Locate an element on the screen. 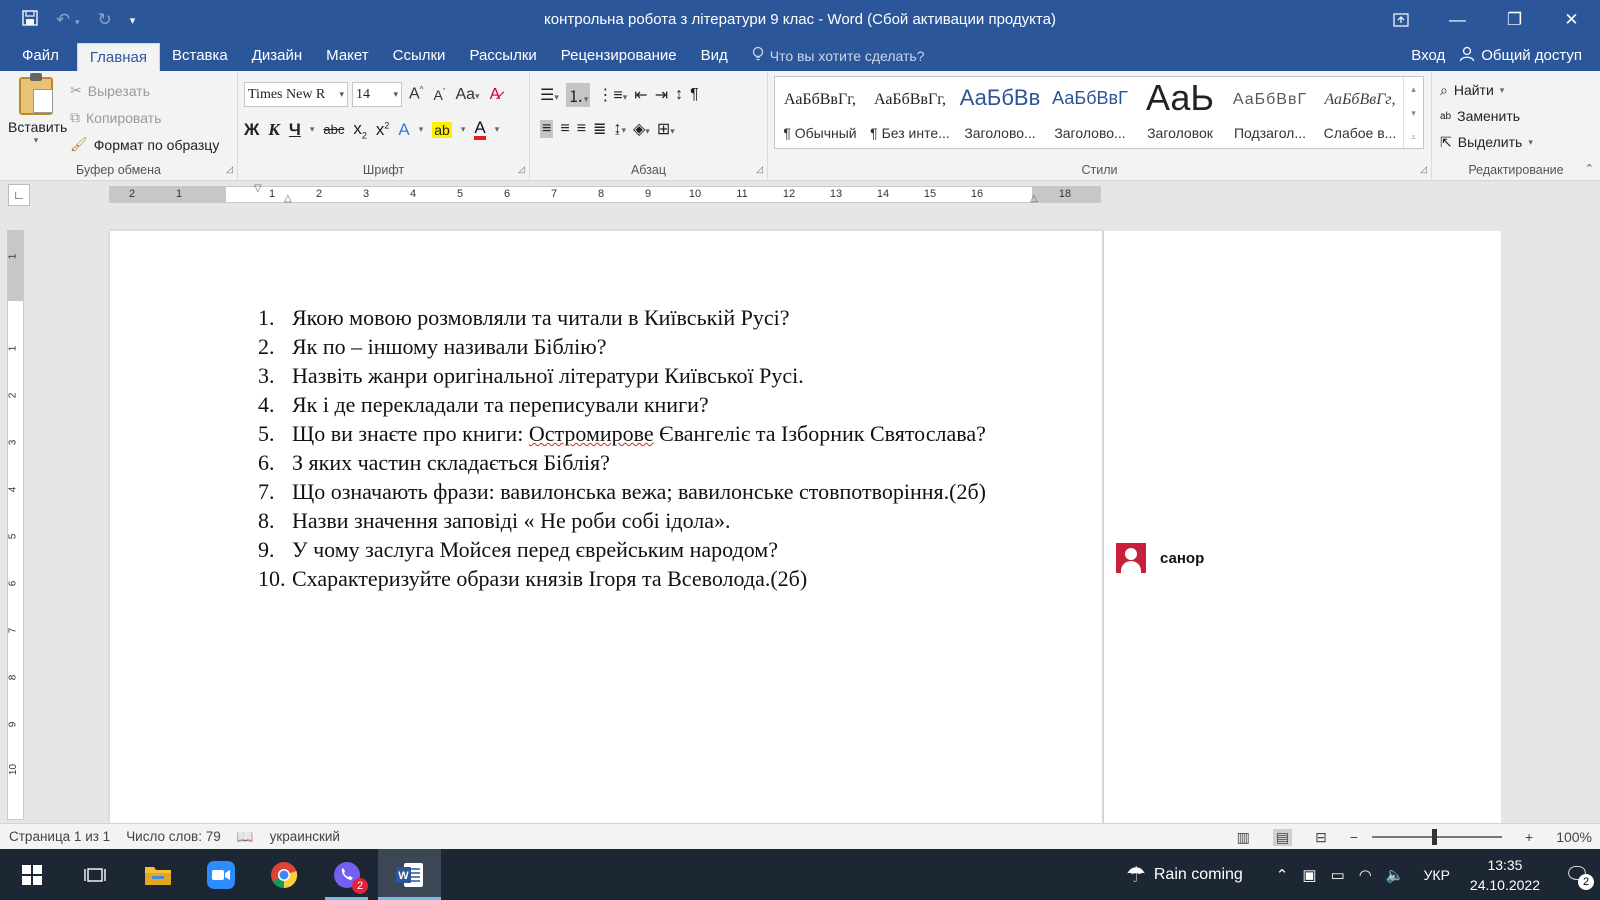  tab-home: Главная is located at coordinates (118, 57).